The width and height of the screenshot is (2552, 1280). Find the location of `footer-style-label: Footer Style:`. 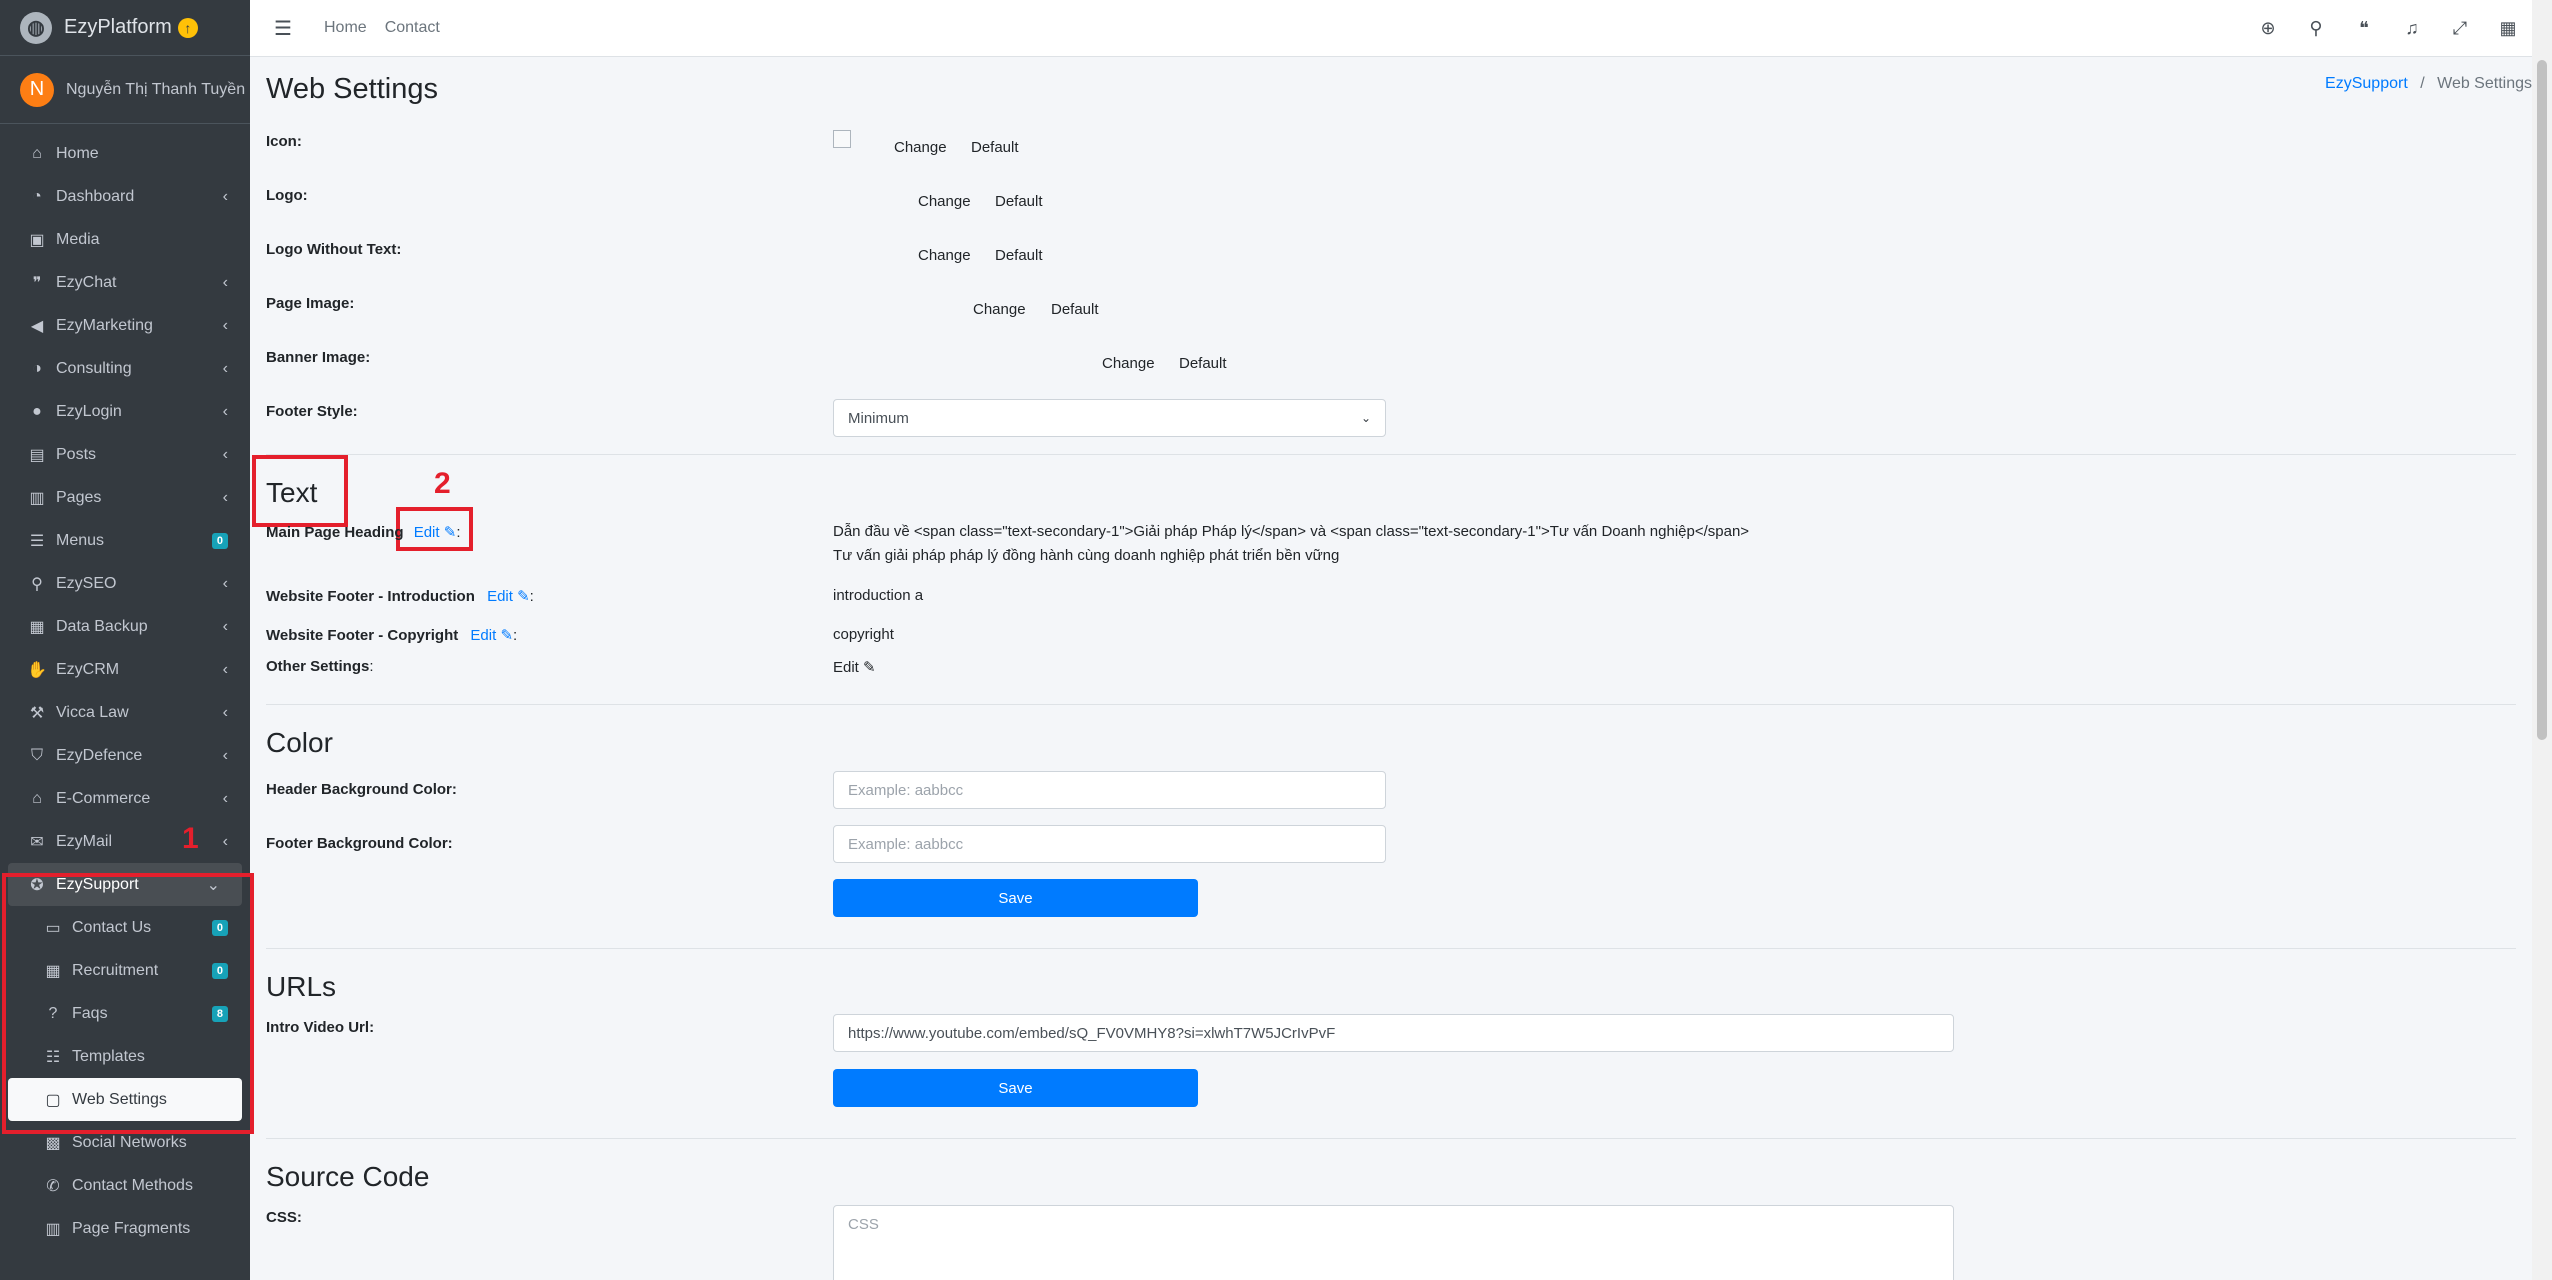

footer-style-label: Footer Style: is located at coordinates (312, 411).